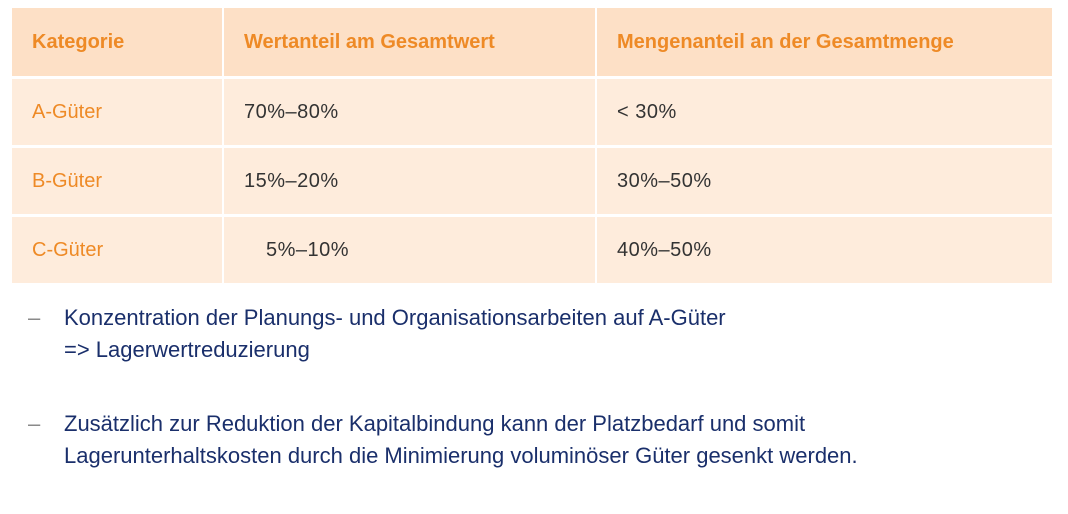 This screenshot has width=1068, height=514. I want to click on table-row: A-Güter 70%–80% < 30%, so click(532, 111).